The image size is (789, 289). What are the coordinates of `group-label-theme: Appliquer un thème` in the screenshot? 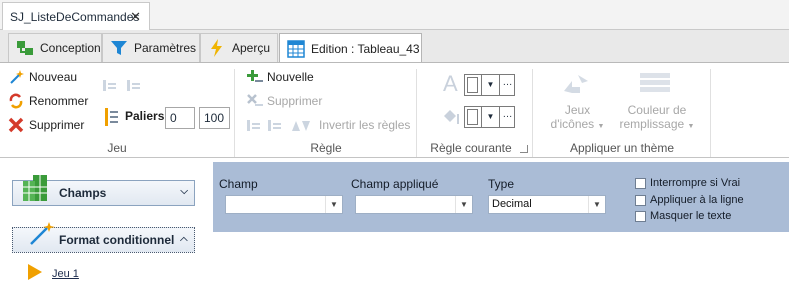 It's located at (622, 148).